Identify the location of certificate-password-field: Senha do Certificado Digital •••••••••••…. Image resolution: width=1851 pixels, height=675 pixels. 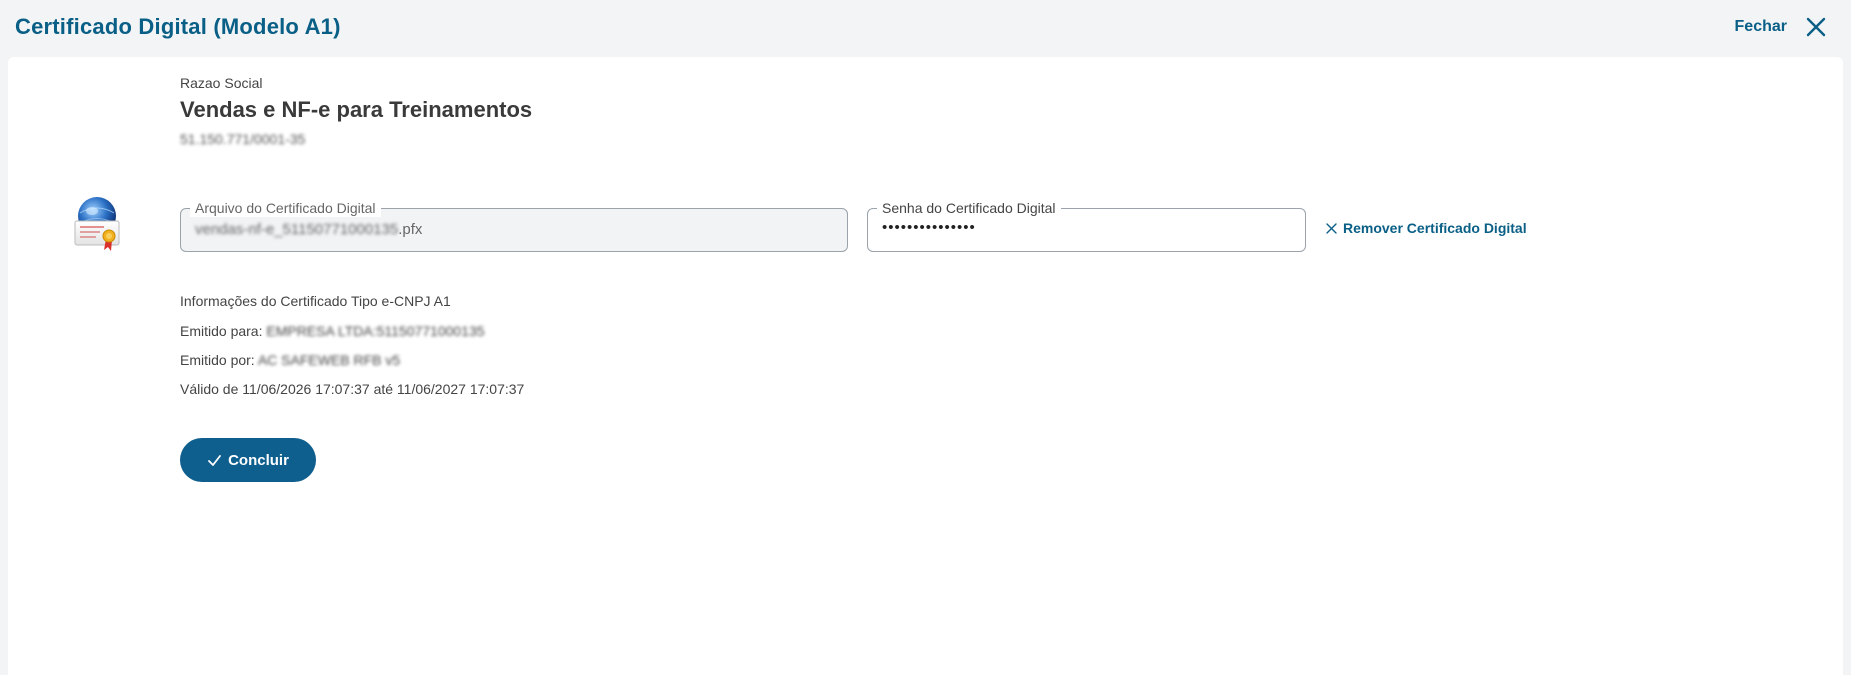
(1086, 225).